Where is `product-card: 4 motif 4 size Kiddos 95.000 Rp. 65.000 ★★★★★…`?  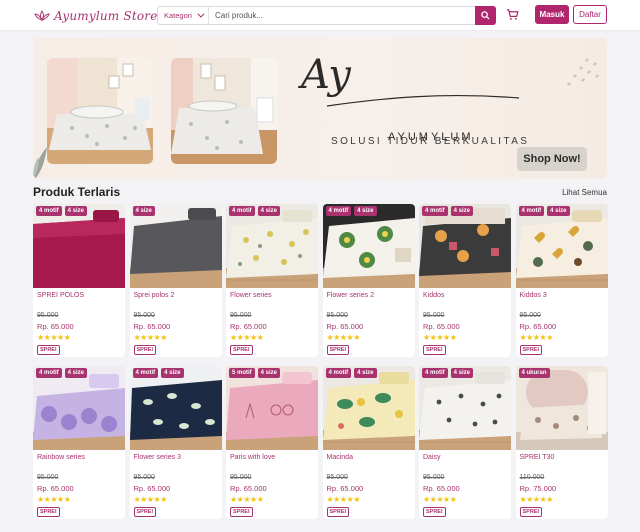
product-card: 4 motif 4 size Kiddos 95.000 Rp. 65.000 ★★★★★… is located at coordinates (465, 280).